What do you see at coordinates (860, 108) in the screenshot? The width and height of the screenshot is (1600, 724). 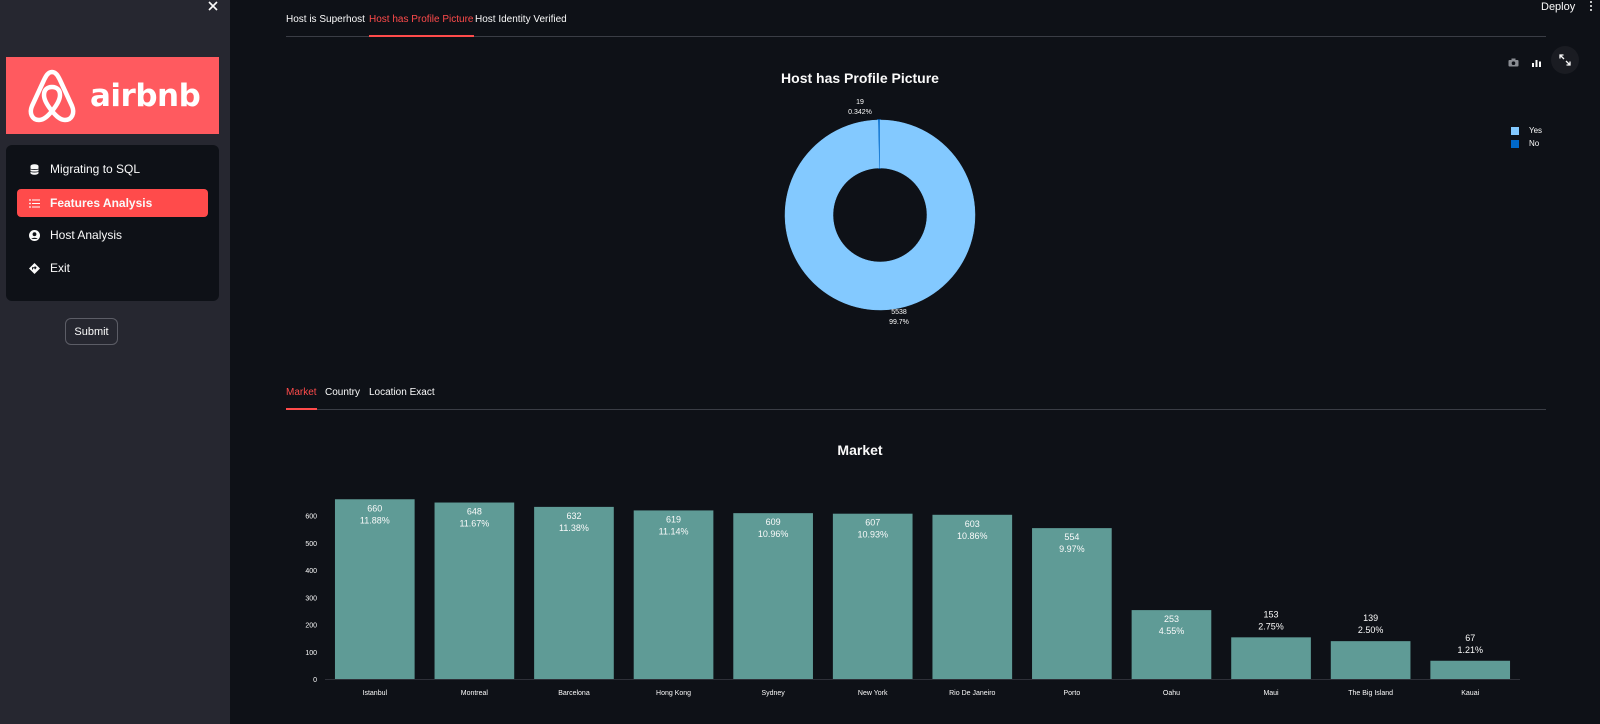 I see `pie-no-label: 19 0.342%` at bounding box center [860, 108].